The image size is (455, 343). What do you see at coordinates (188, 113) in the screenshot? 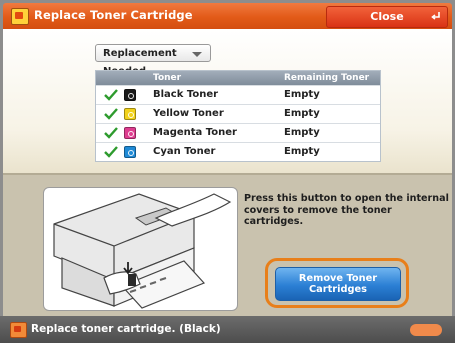
I see `toner-name: Yellow Toner` at bounding box center [188, 113].